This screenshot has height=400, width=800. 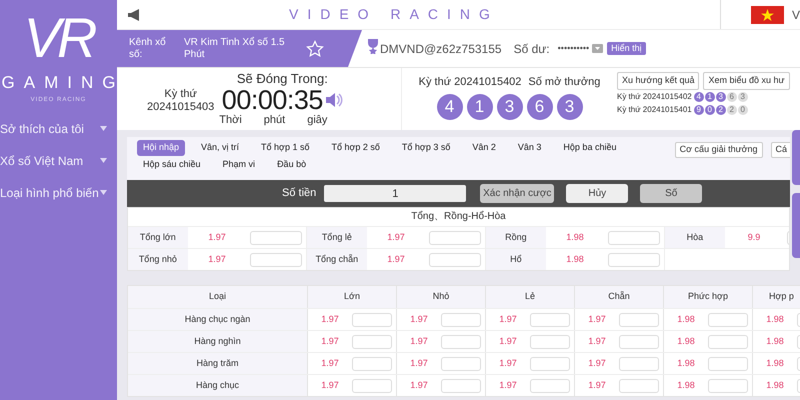 I want to click on show-balance-button: Hiển thị, so click(x=626, y=48).